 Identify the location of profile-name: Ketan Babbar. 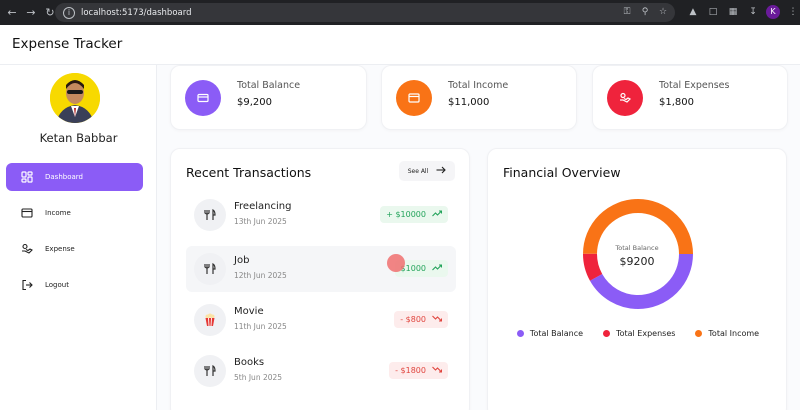
(78, 138).